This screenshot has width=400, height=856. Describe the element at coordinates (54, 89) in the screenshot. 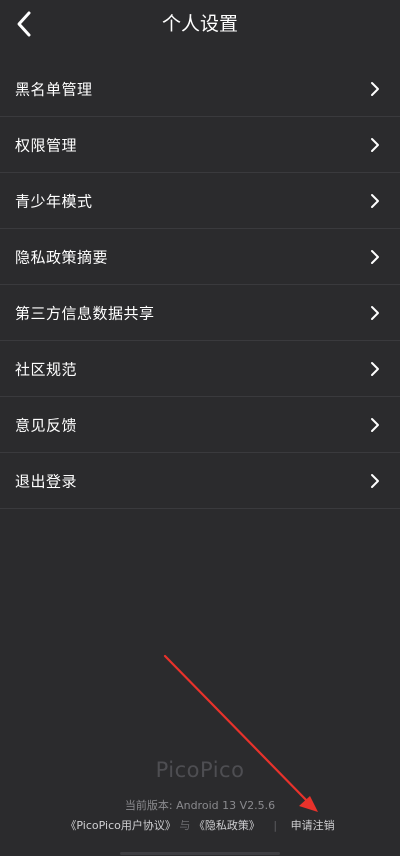

I see `menu-item-label: 黑名单管理` at that location.